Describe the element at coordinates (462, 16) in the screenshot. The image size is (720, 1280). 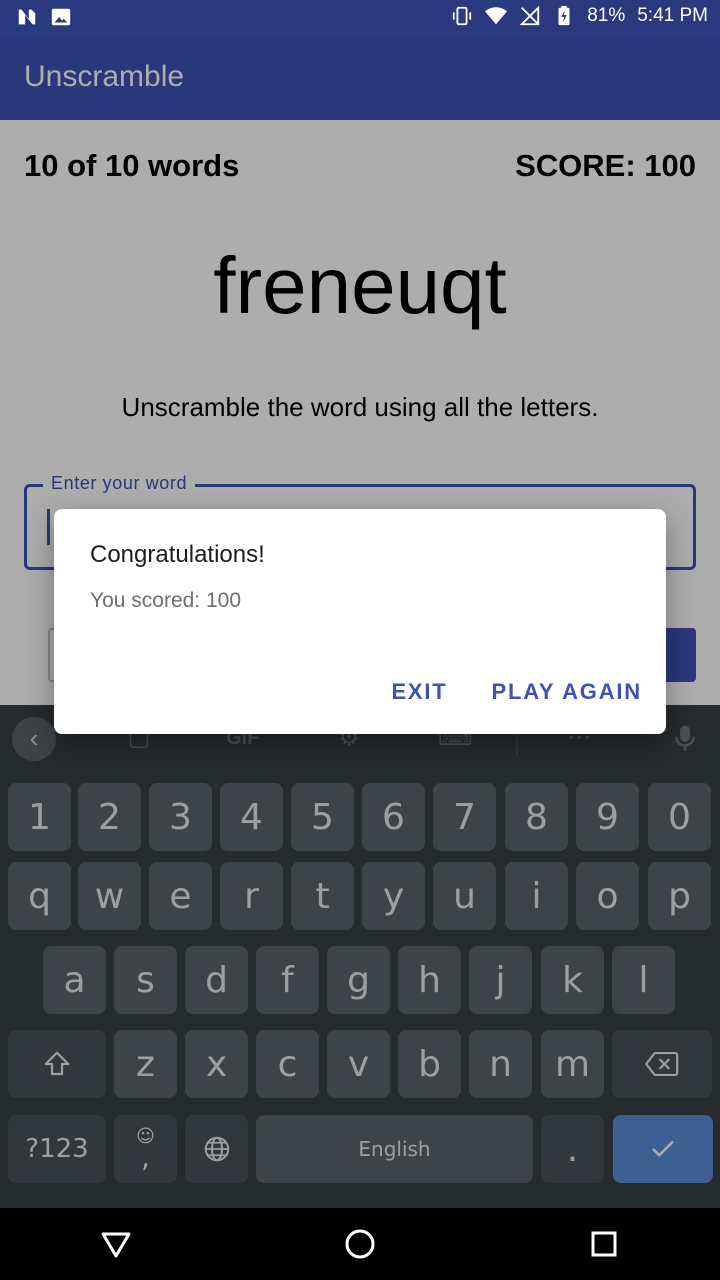
I see `vibrate-icon` at that location.